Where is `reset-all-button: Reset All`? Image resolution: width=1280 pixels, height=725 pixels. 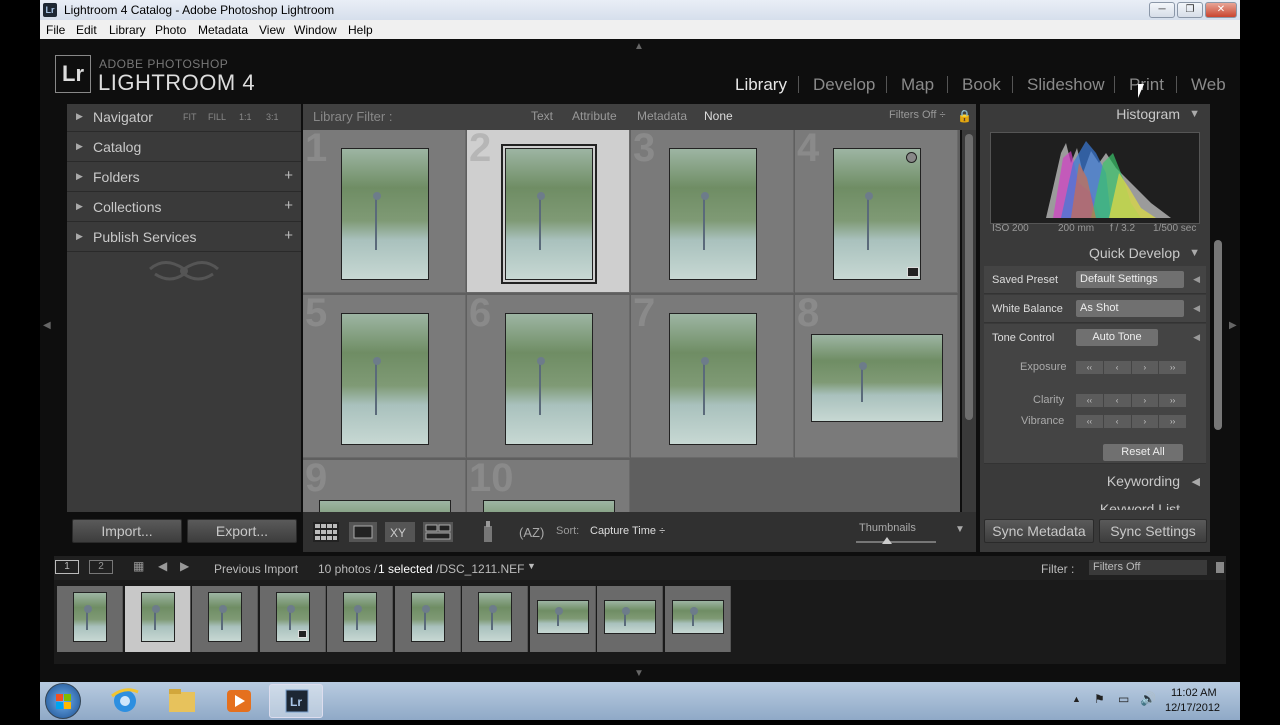
reset-all-button: Reset All is located at coordinates (1143, 452).